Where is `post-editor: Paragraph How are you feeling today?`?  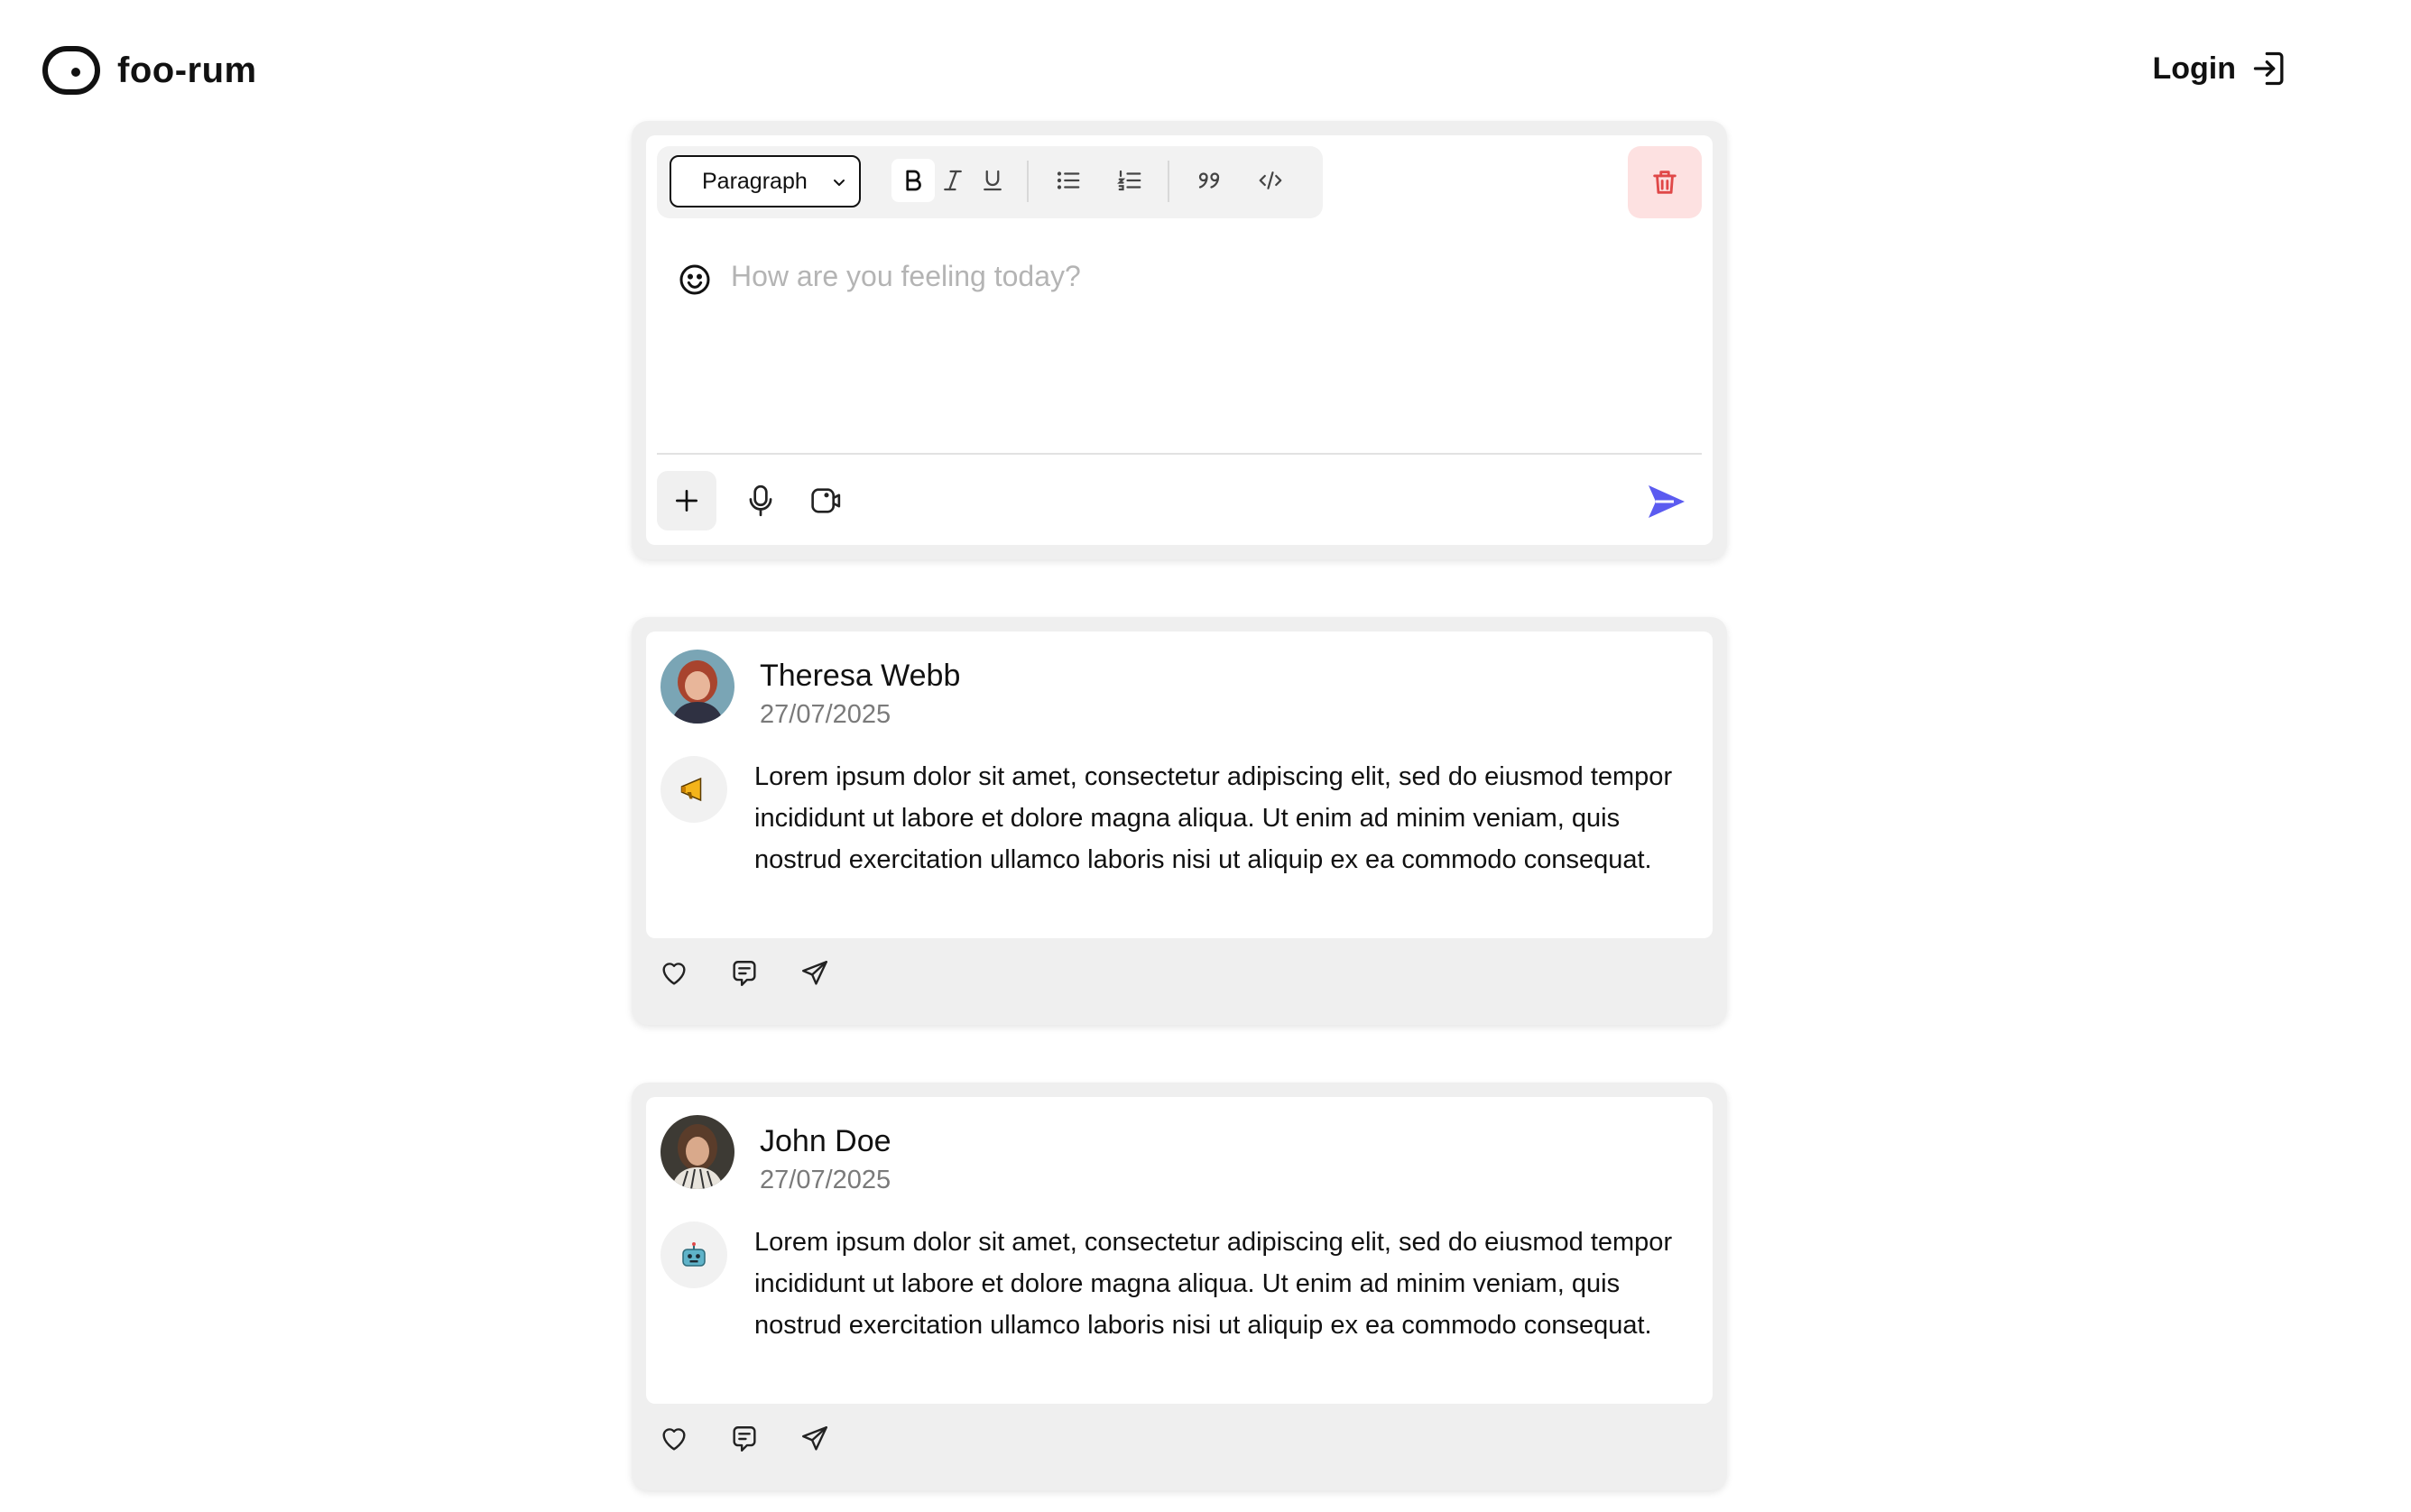
post-editor: Paragraph How are you feeling today? is located at coordinates (1179, 340).